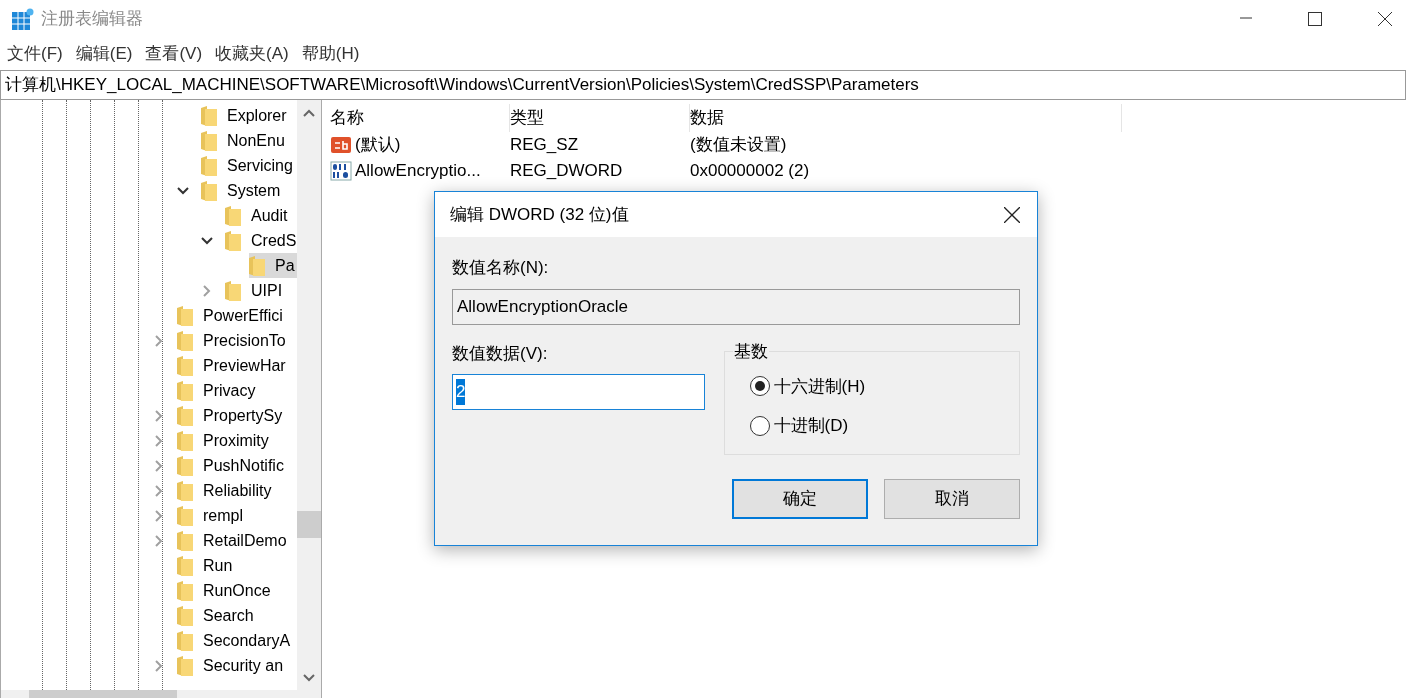 The image size is (1406, 698). I want to click on value-type: REG_DWORD, so click(566, 171).